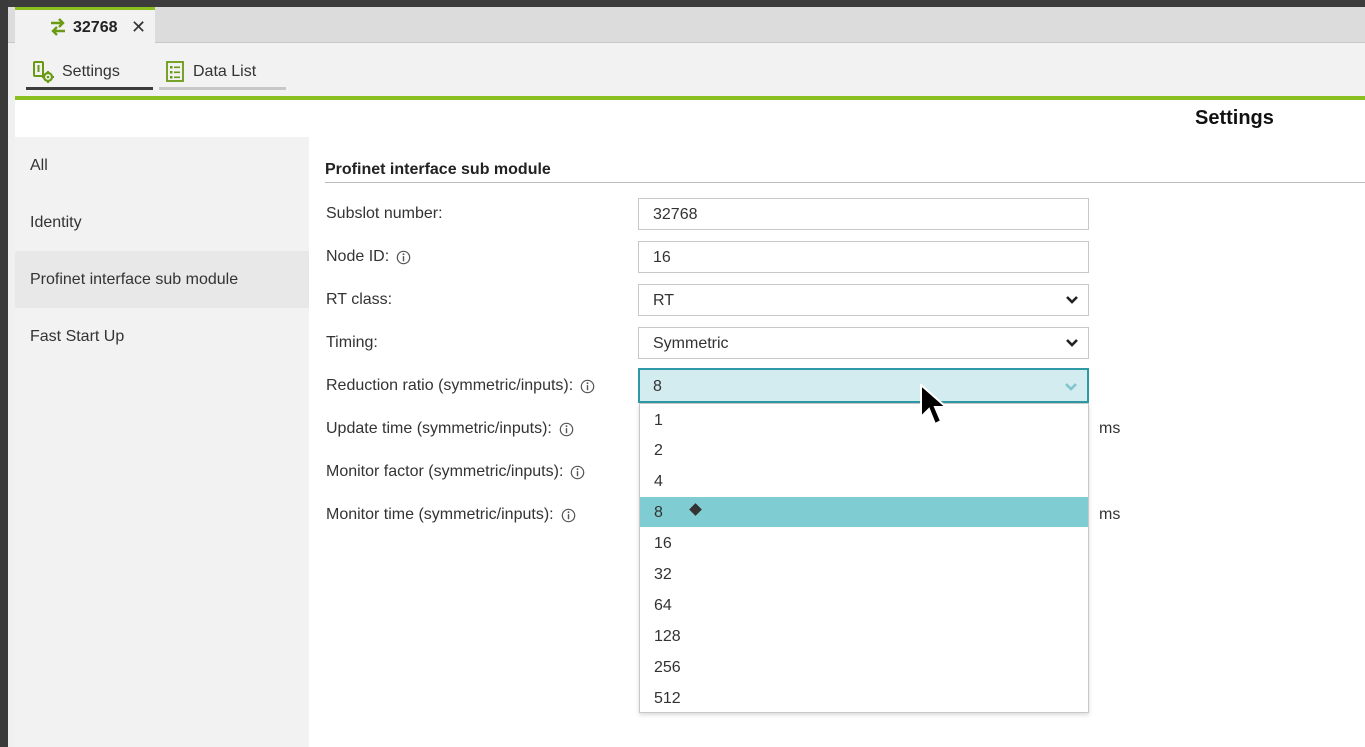 This screenshot has height=747, width=1365. I want to click on option-label: 128, so click(667, 636).